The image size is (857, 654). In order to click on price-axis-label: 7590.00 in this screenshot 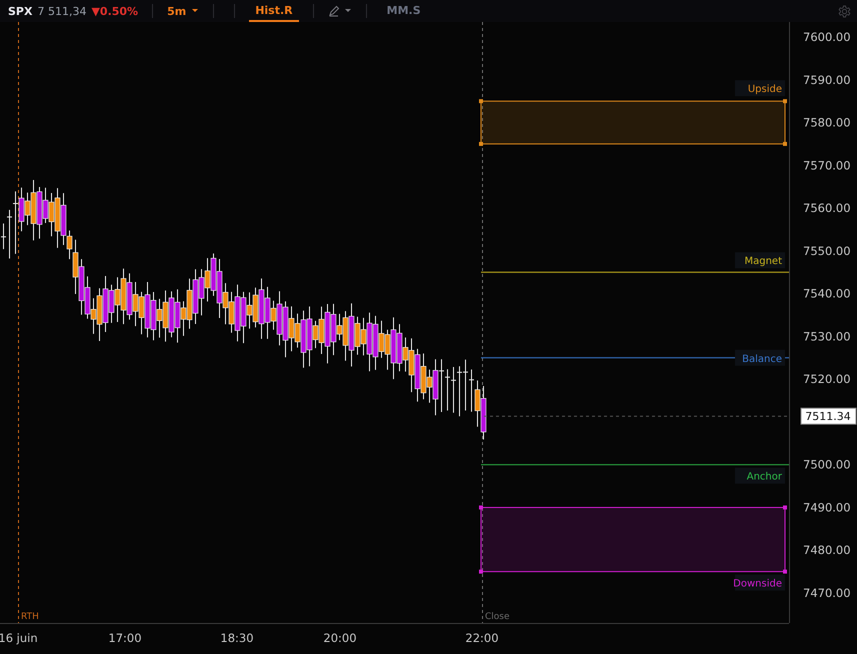, I will do `click(827, 79)`.